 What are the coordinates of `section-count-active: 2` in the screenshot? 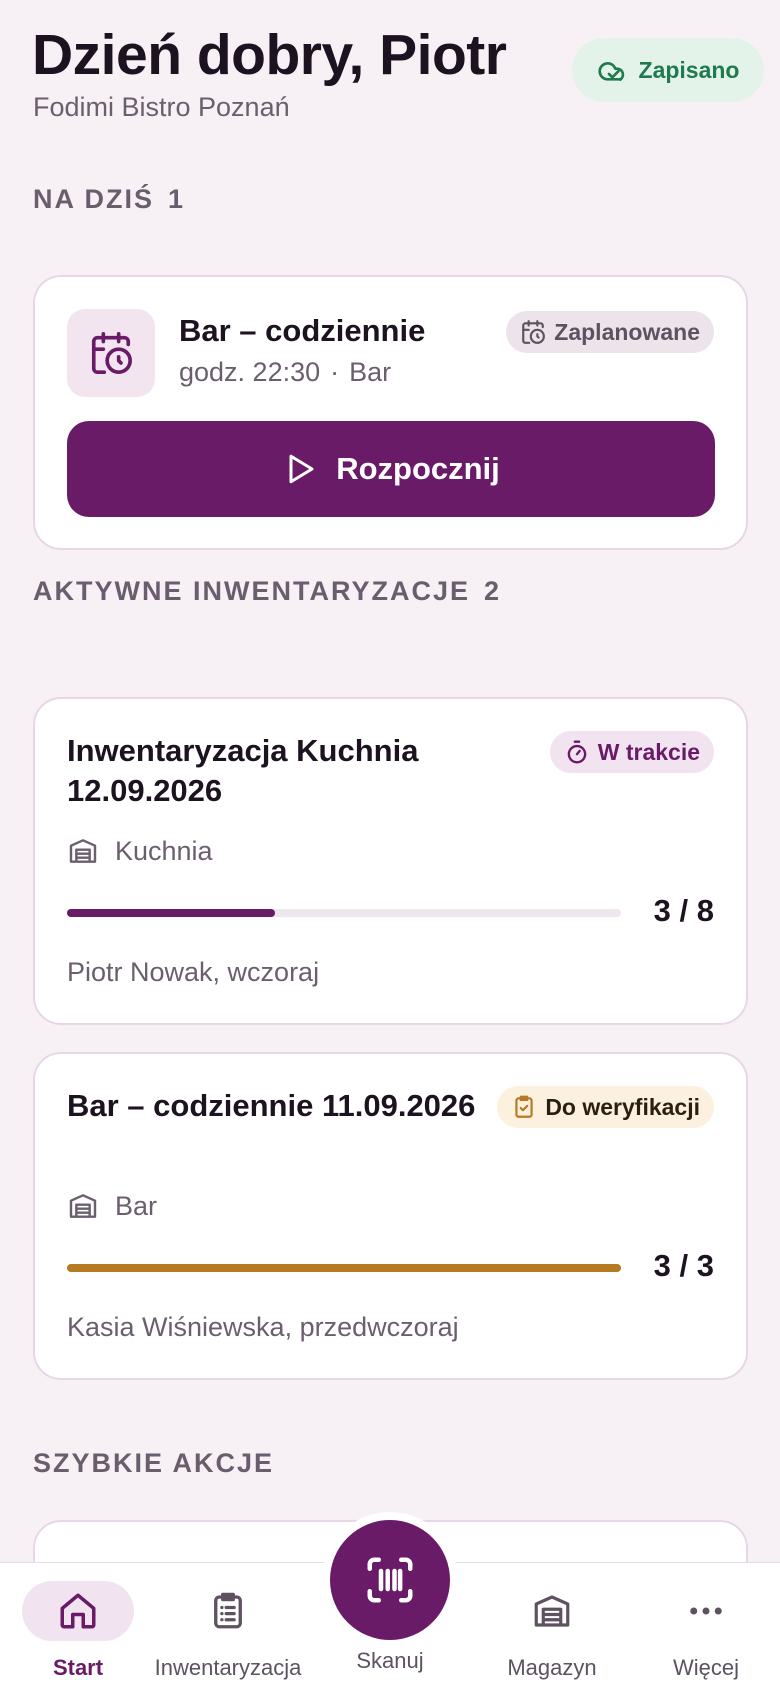 It's located at (493, 591).